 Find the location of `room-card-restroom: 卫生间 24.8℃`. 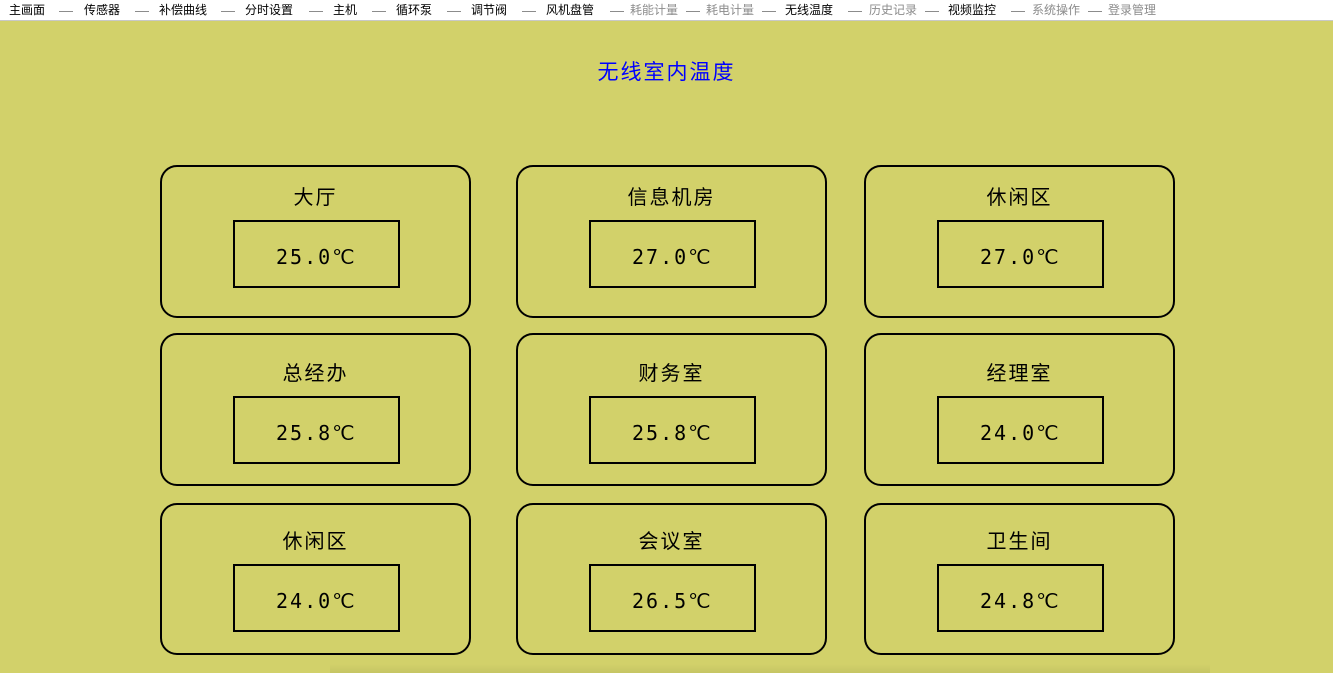

room-card-restroom: 卫生间 24.8℃ is located at coordinates (1019, 579).